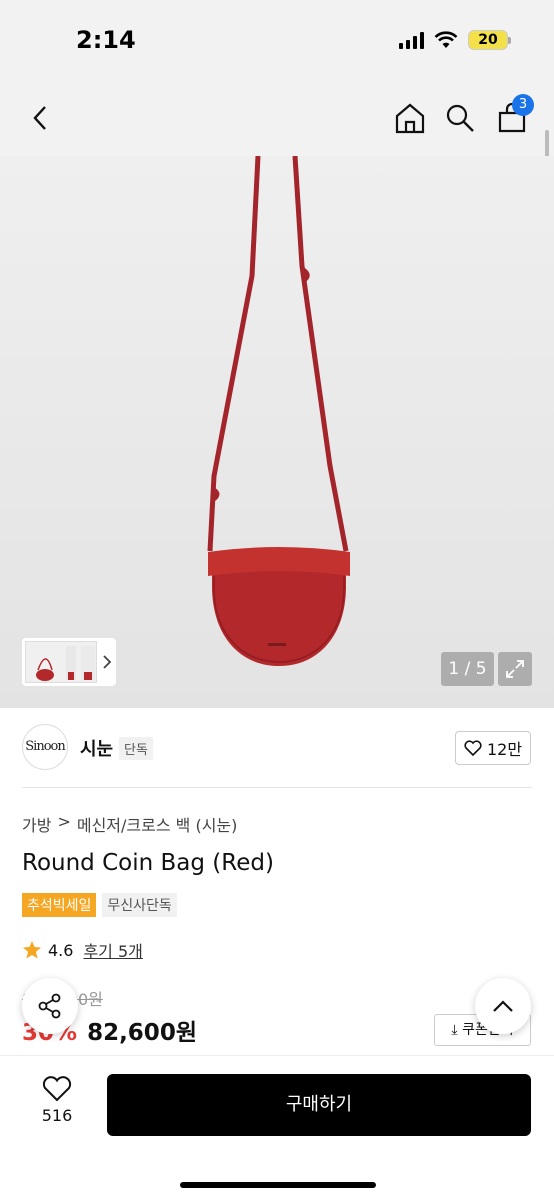 Image resolution: width=554 pixels, height=1200 pixels. What do you see at coordinates (59, 905) in the screenshot?
I see `sale-badge: 추석빅세일` at bounding box center [59, 905].